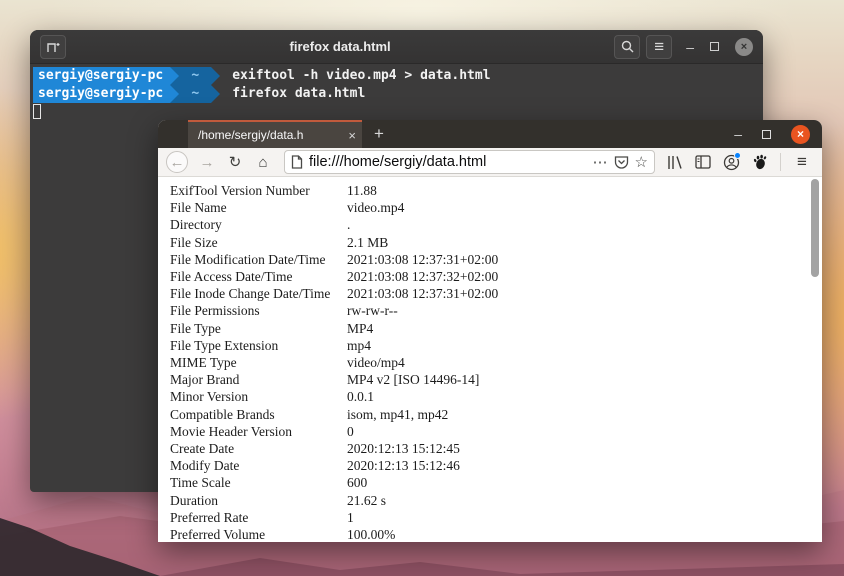 Image resolution: width=844 pixels, height=576 pixels. What do you see at coordinates (600, 162) in the screenshot?
I see `page-actions-icon: ⋯` at bounding box center [600, 162].